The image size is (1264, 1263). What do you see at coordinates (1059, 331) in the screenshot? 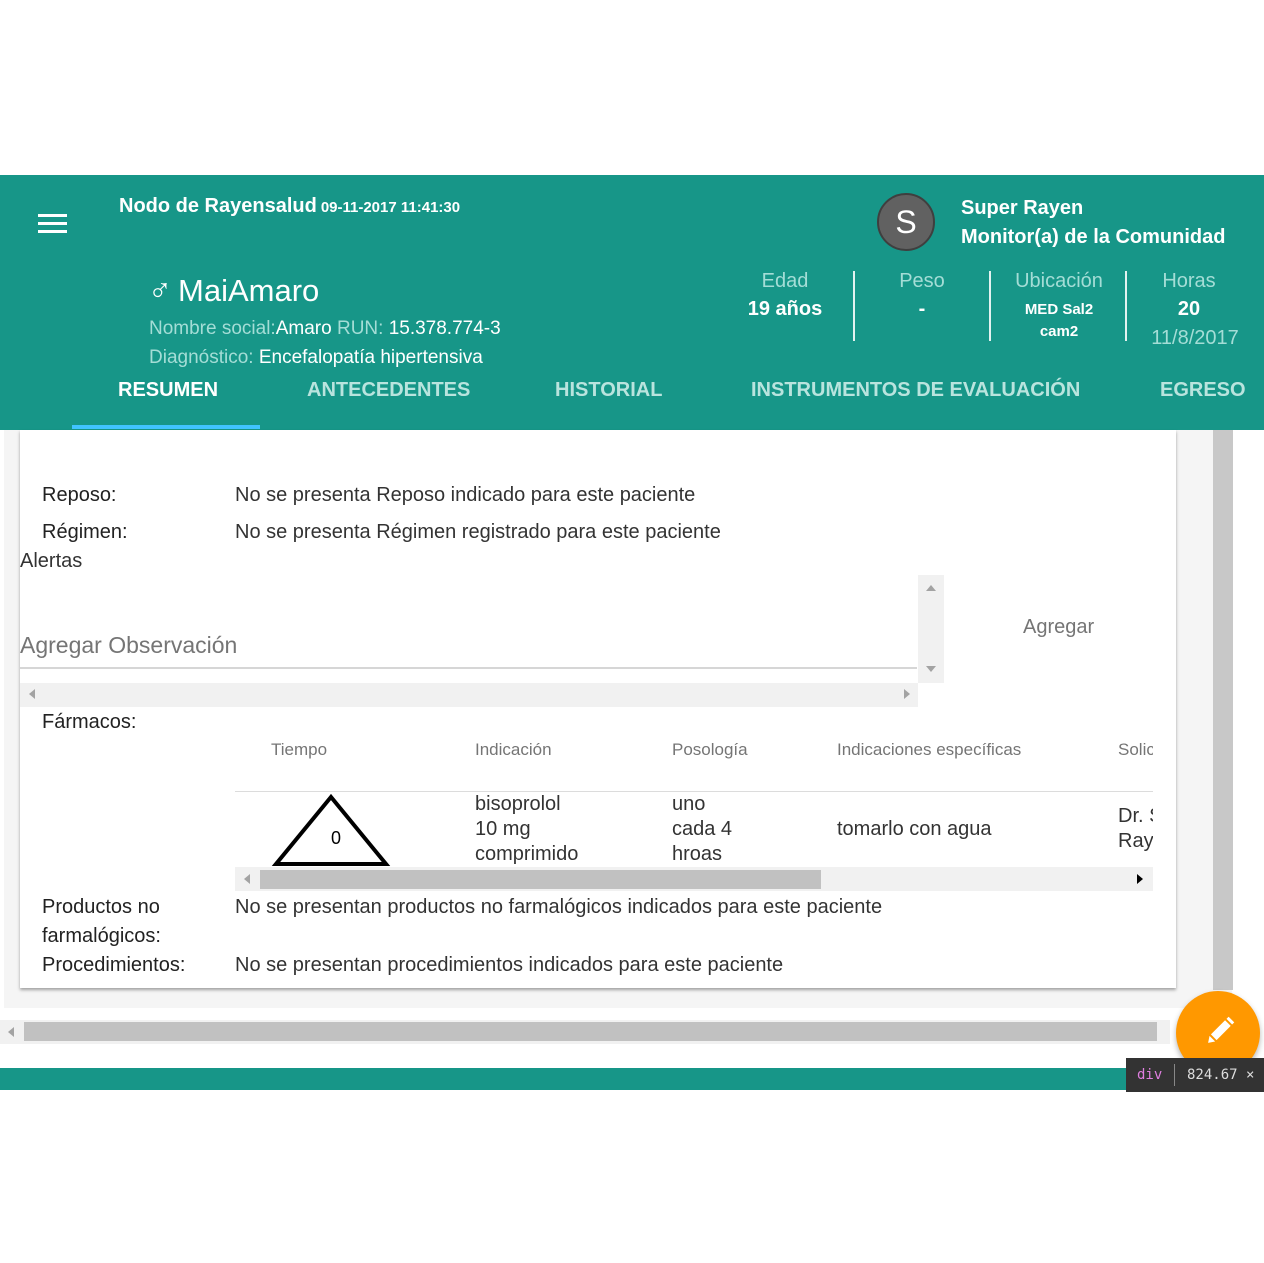
I see `location-line2: cam2` at bounding box center [1059, 331].